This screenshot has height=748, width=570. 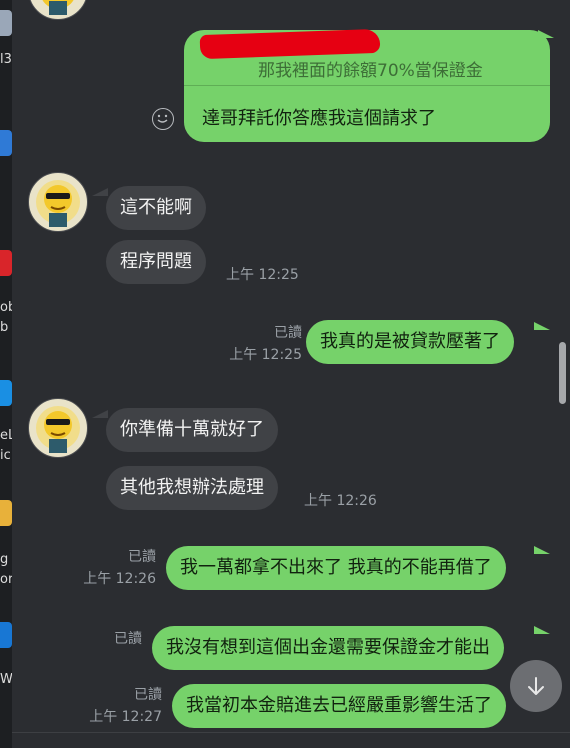 I want to click on incoming-message-bubble: 程序問題, so click(x=156, y=262).